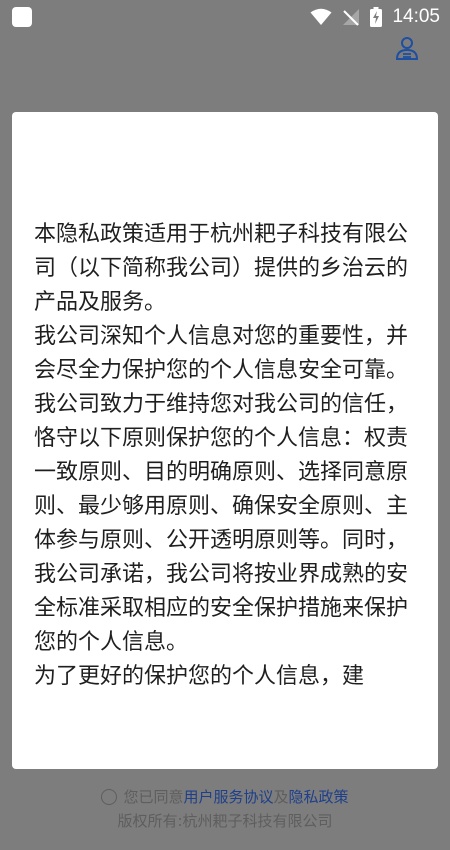 Image resolution: width=450 pixels, height=850 pixels. I want to click on notification-icon, so click(22, 17).